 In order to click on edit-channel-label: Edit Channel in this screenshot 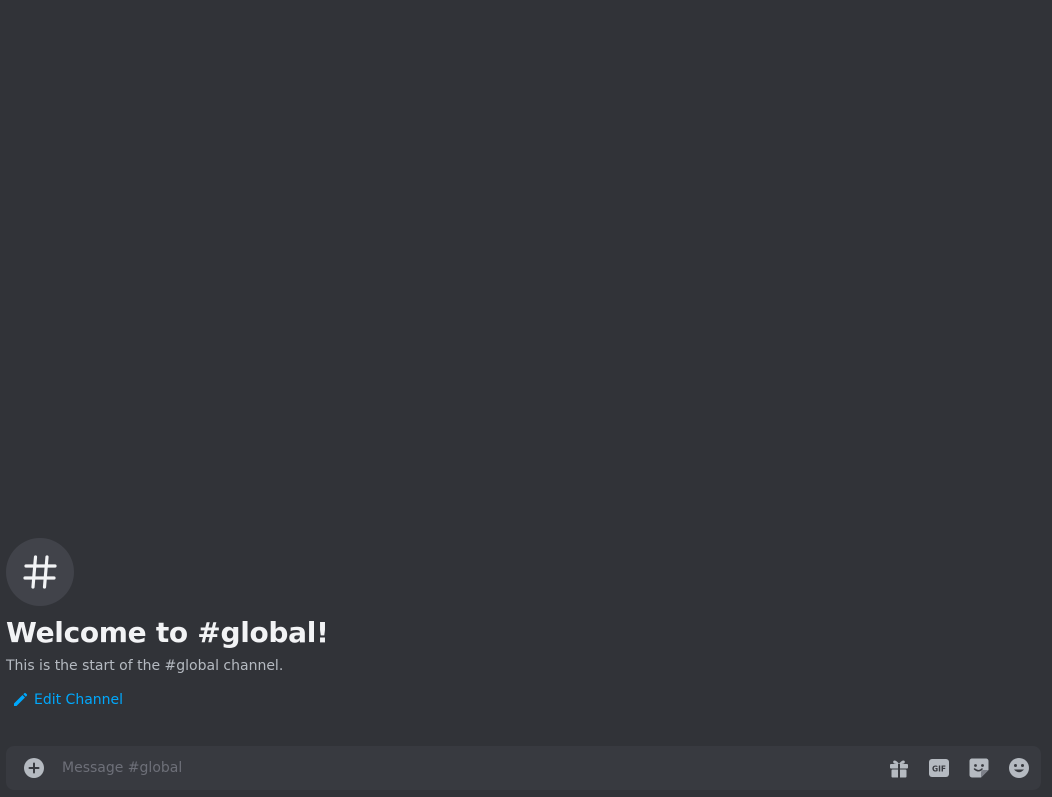, I will do `click(79, 700)`.